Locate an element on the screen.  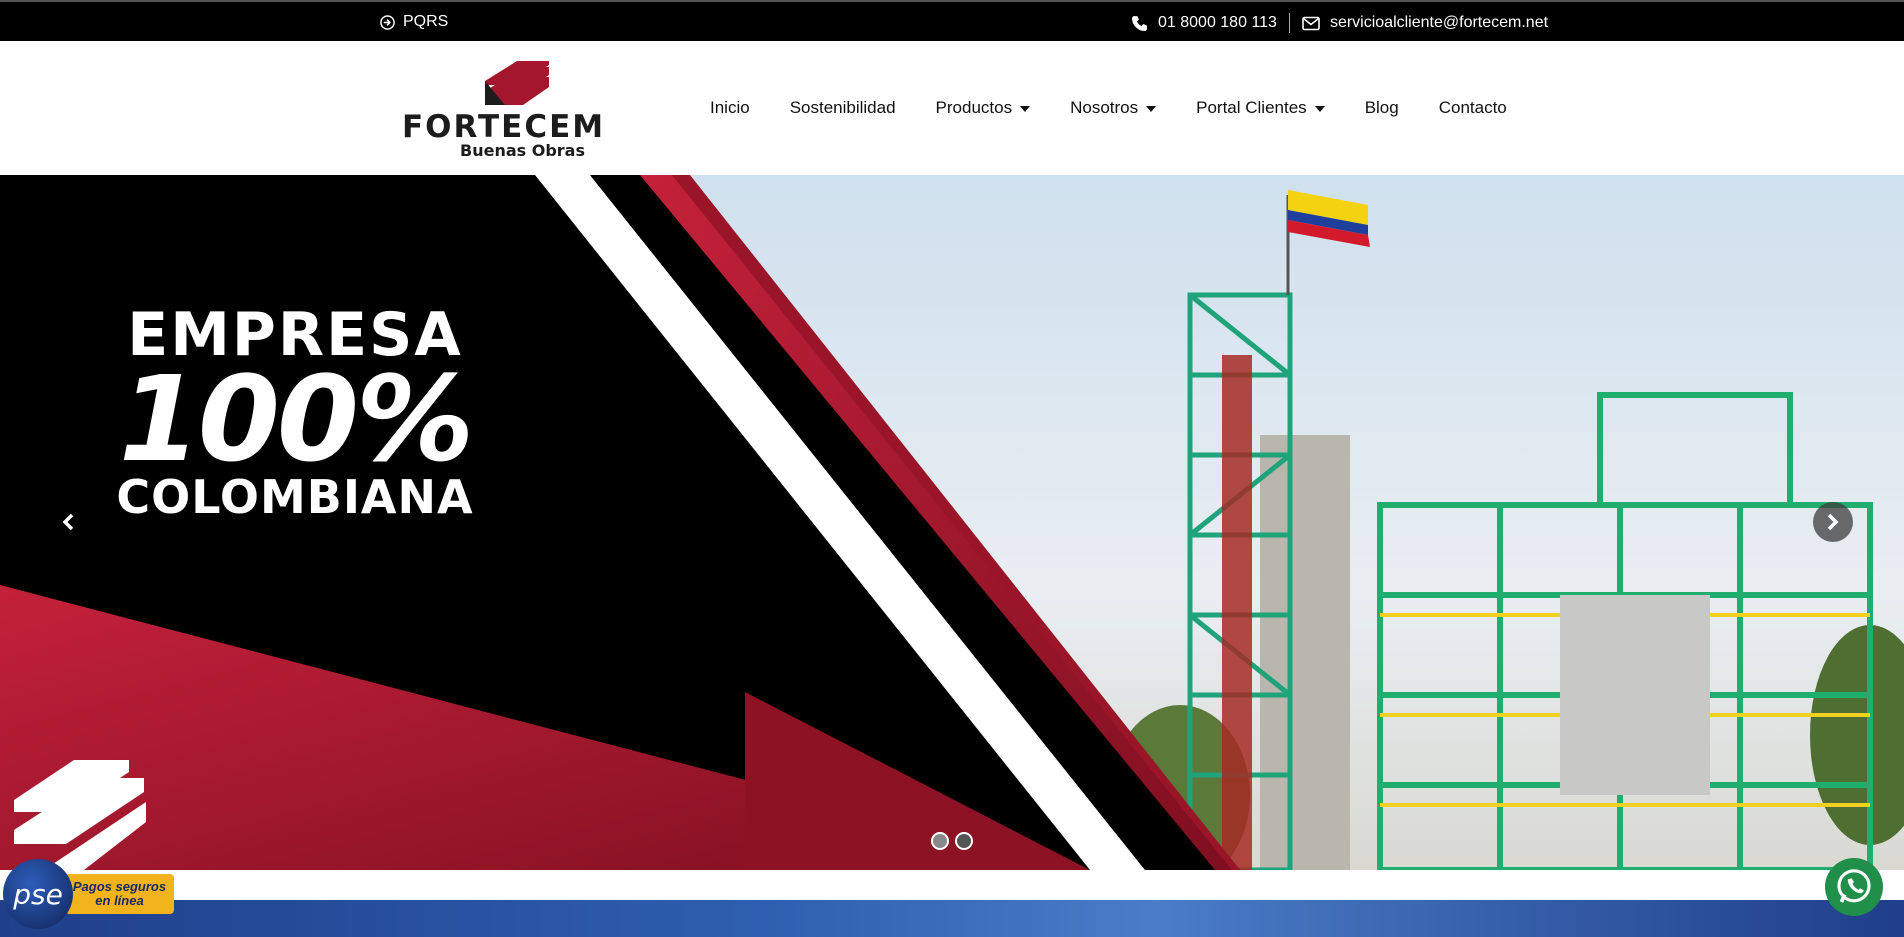
hero-headline: EMPRESA 100% COLOMBIANA is located at coordinates (295, 413).